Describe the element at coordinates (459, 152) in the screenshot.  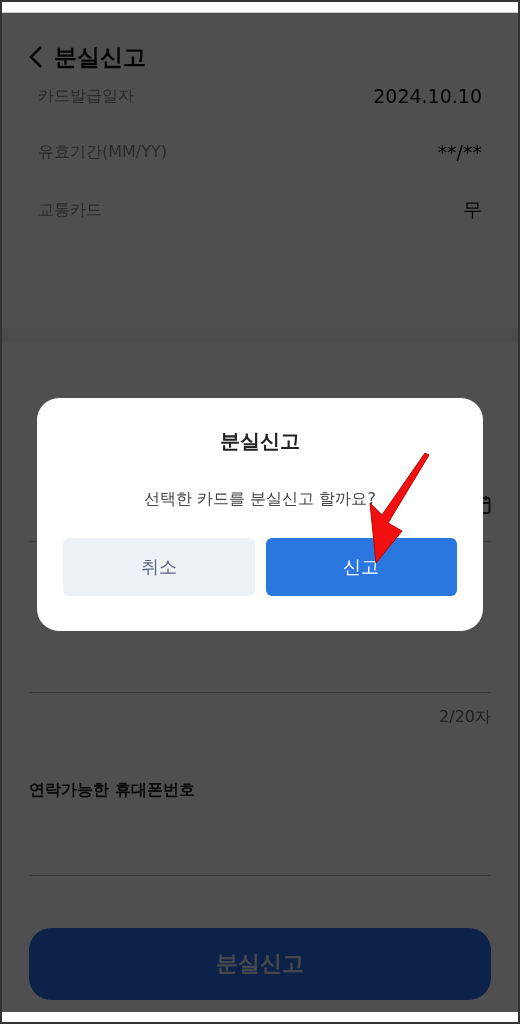
I see `info-value: **/**` at that location.